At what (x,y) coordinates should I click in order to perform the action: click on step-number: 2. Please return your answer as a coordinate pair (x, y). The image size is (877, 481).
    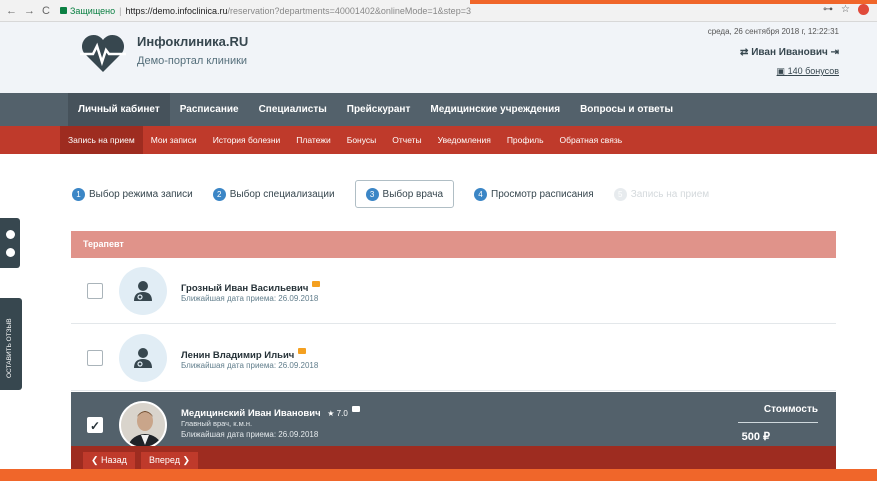
    Looking at the image, I should click on (219, 194).